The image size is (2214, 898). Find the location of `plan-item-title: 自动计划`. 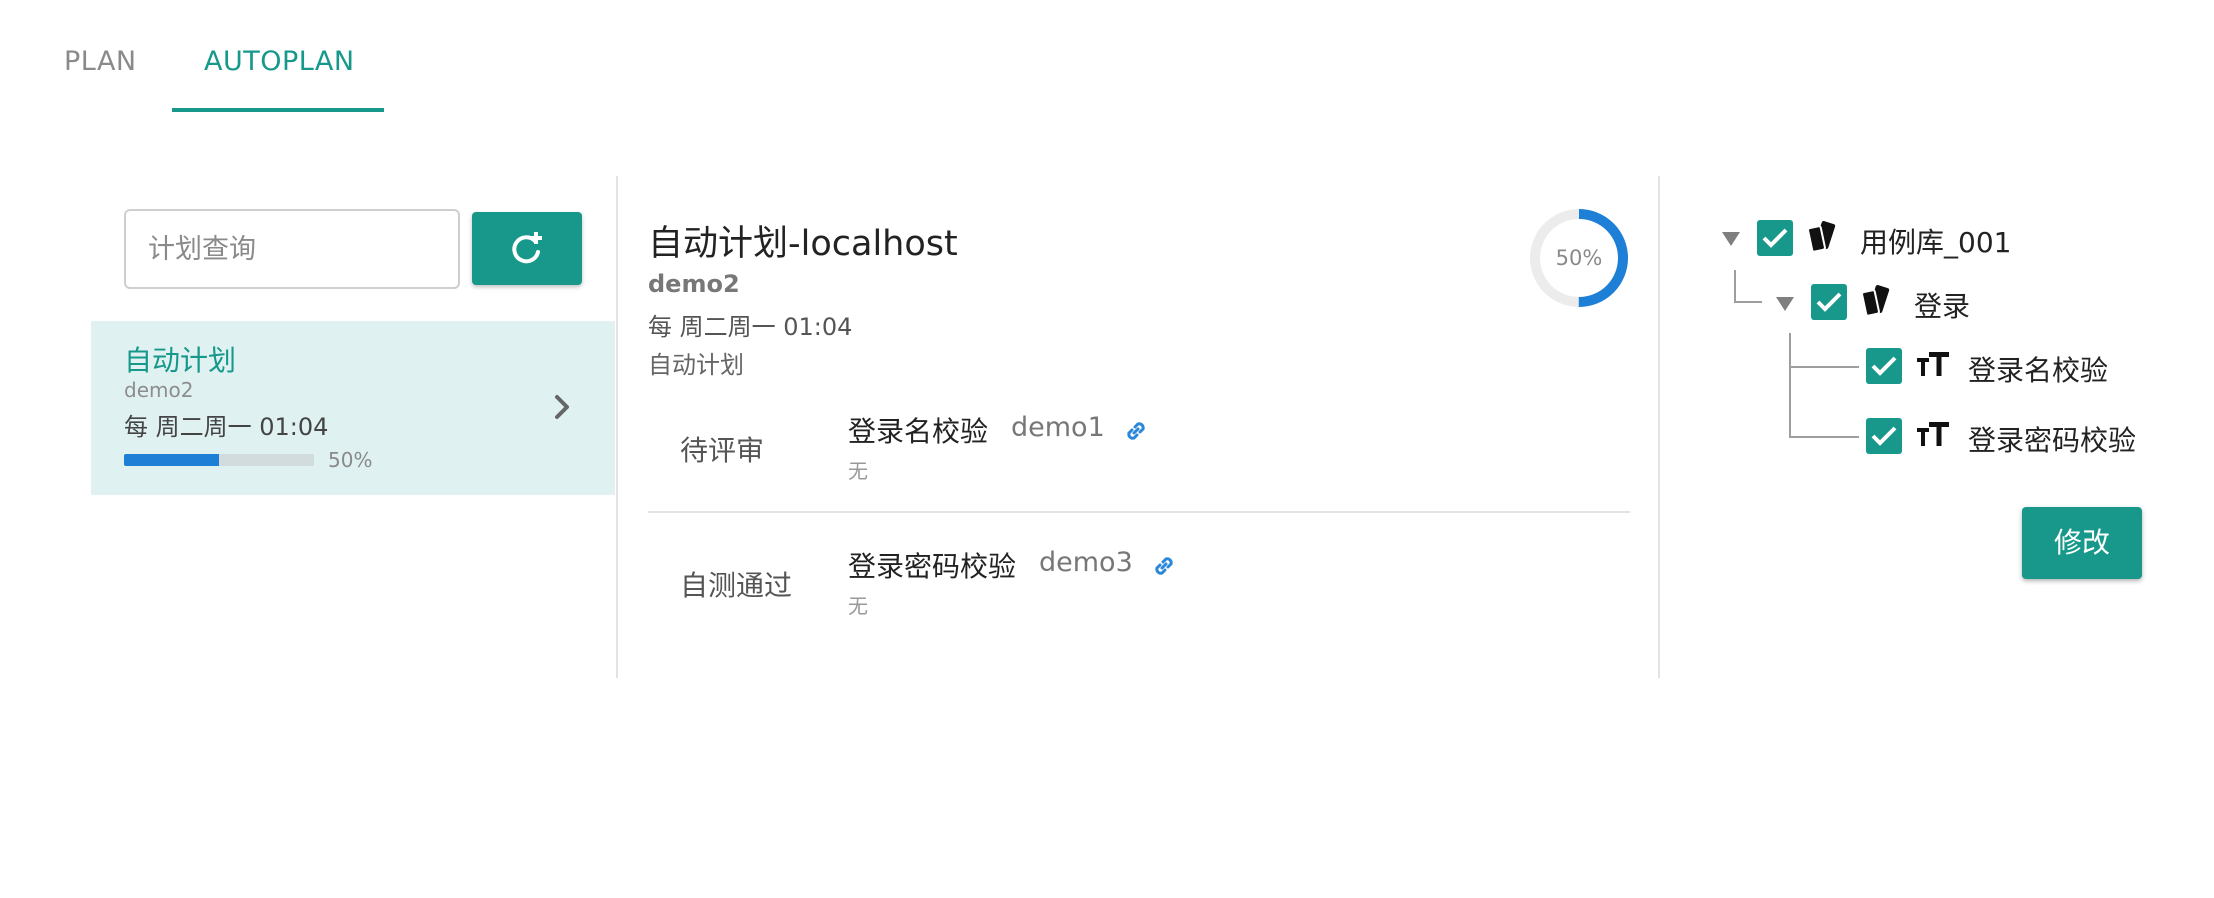

plan-item-title: 自动计划 is located at coordinates (180, 360).